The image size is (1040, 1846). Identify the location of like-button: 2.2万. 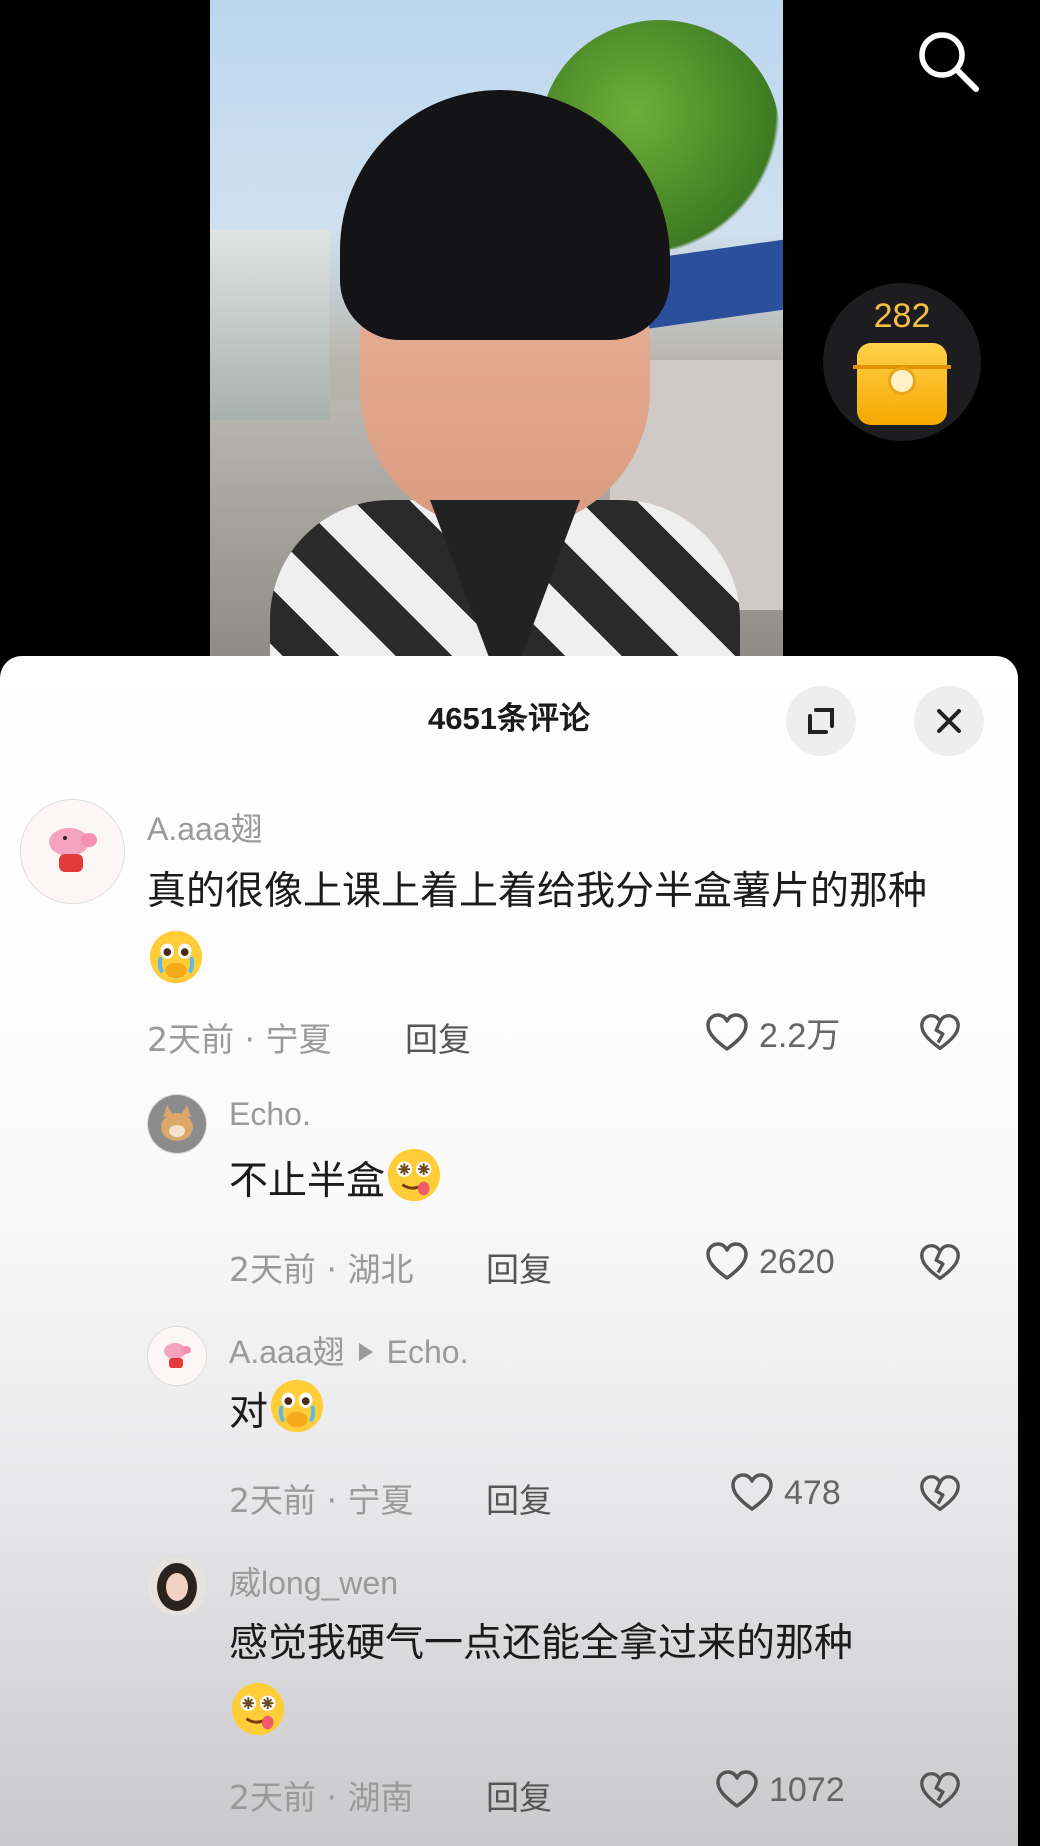
(771, 1032).